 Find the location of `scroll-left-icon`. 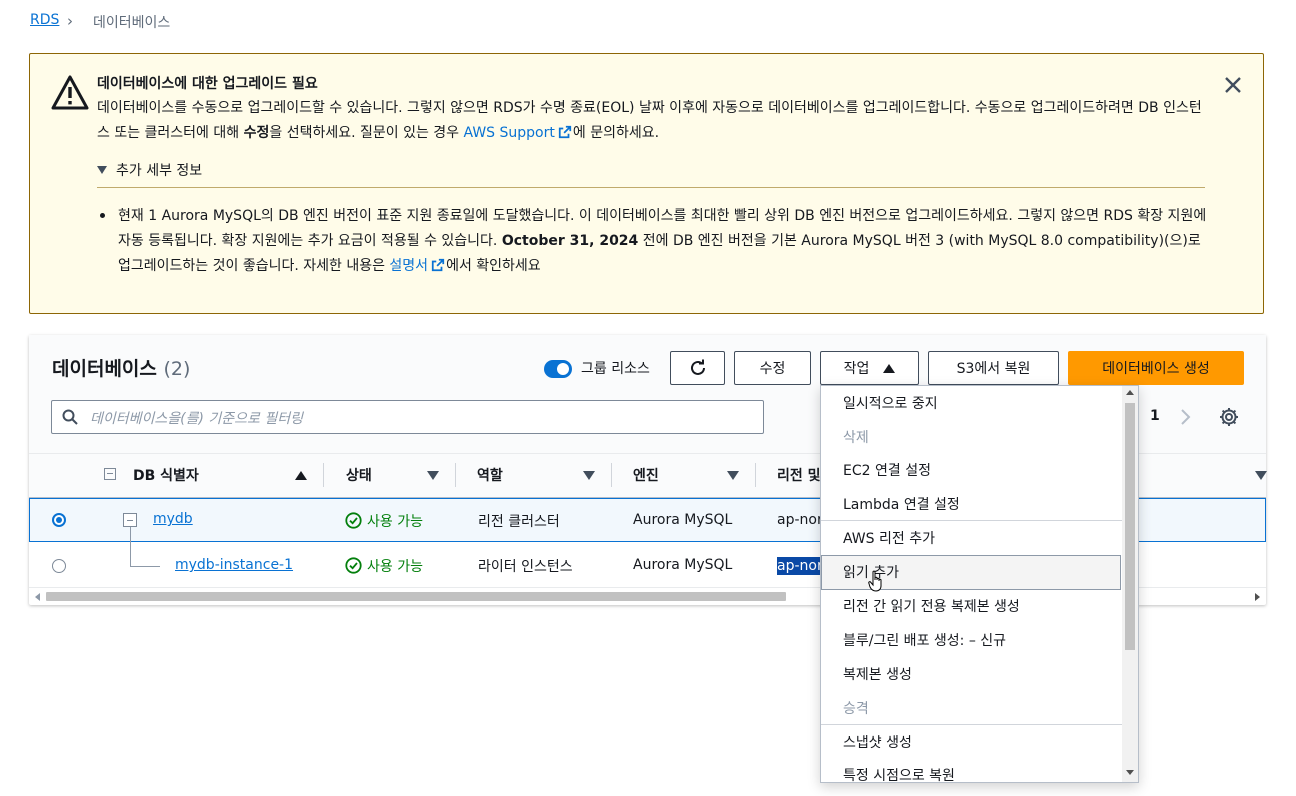

scroll-left-icon is located at coordinates (37, 597).